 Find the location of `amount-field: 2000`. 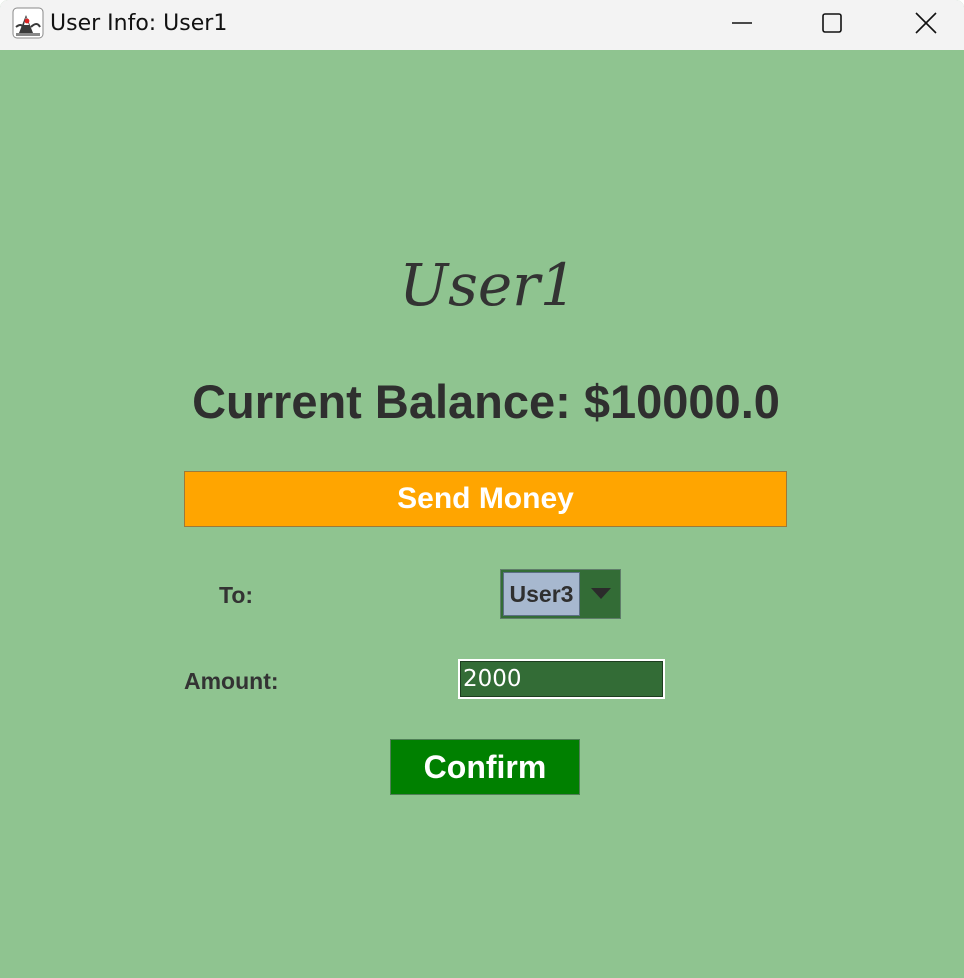

amount-field: 2000 is located at coordinates (561, 679).